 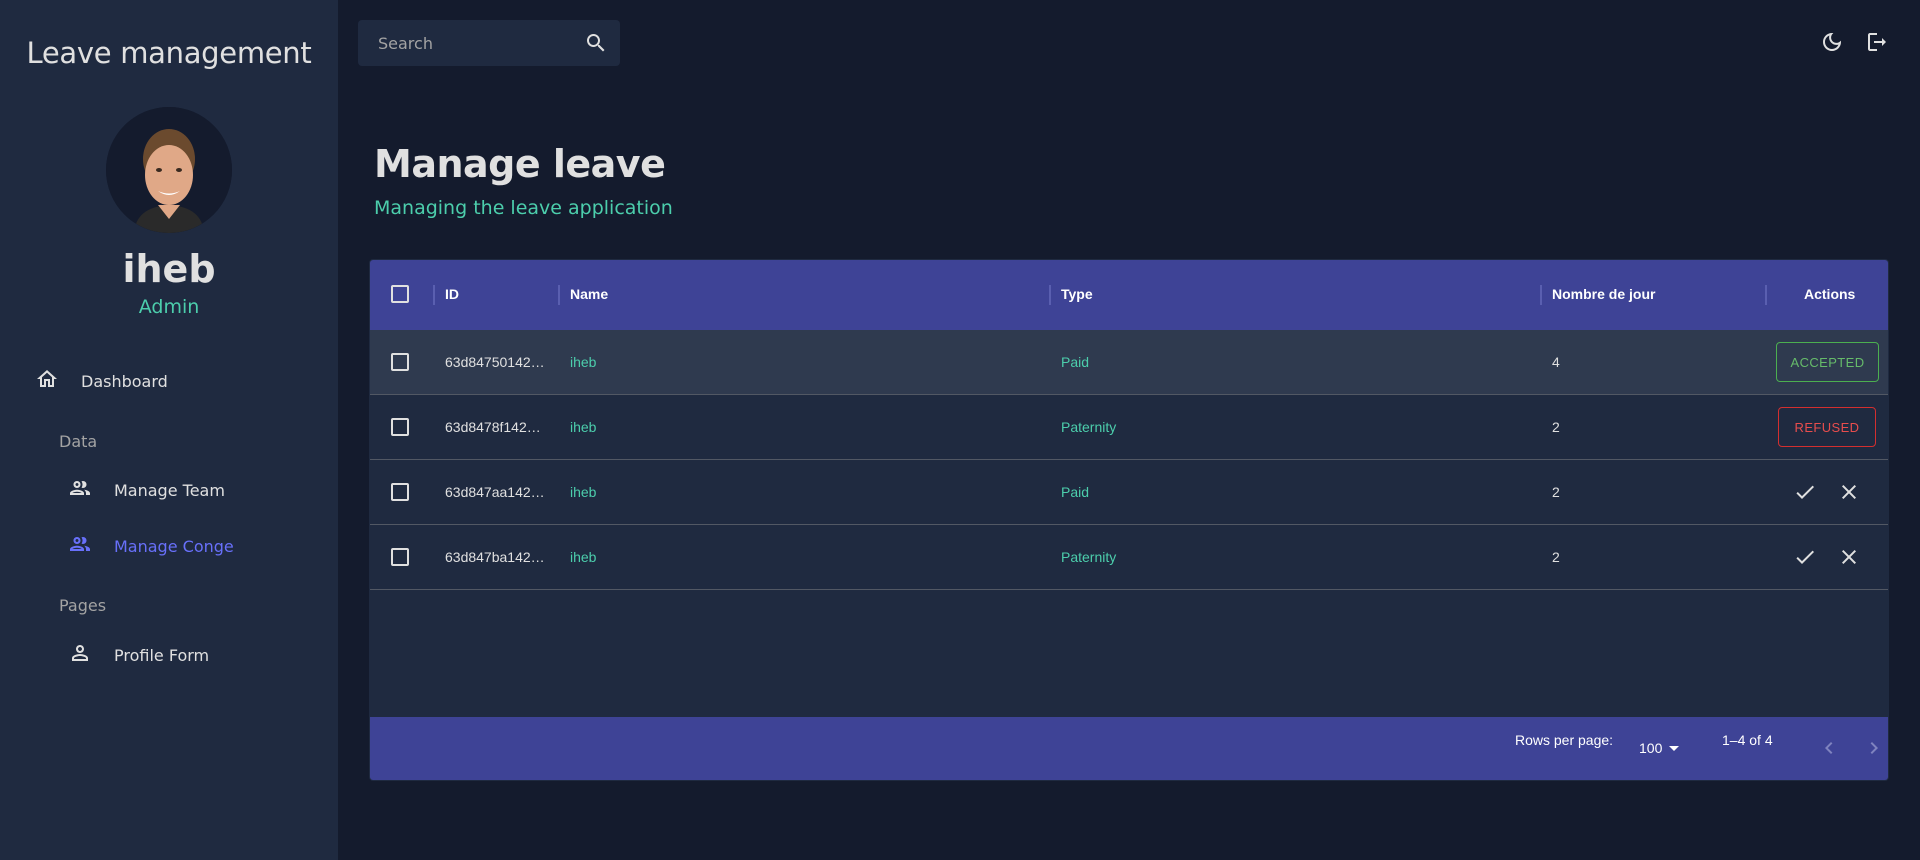 What do you see at coordinates (589, 294) in the screenshot?
I see `column-header-name: Name` at bounding box center [589, 294].